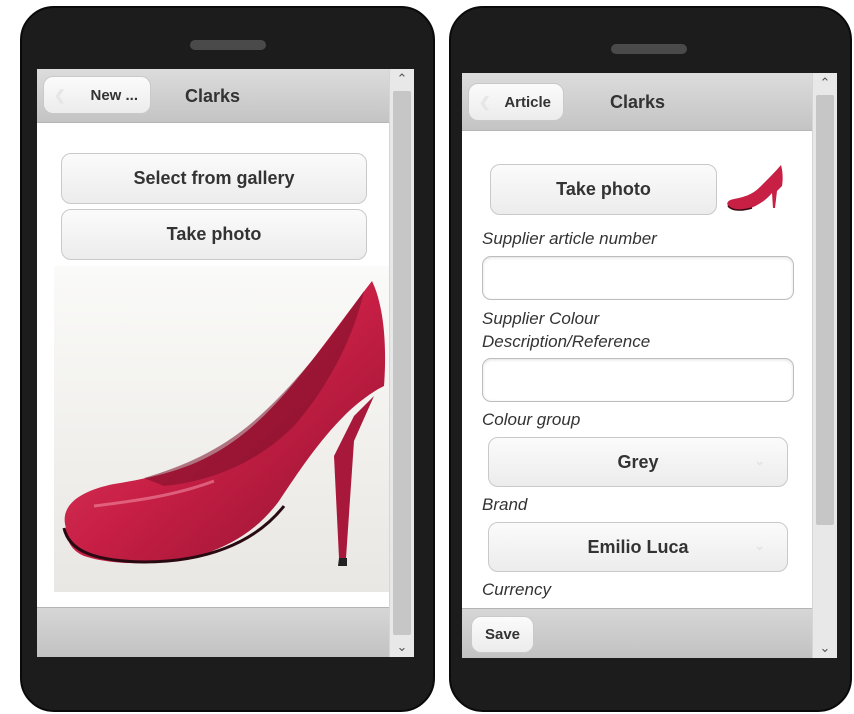 The width and height of the screenshot is (854, 714). What do you see at coordinates (213, 632) in the screenshot?
I see `footer-bar` at bounding box center [213, 632].